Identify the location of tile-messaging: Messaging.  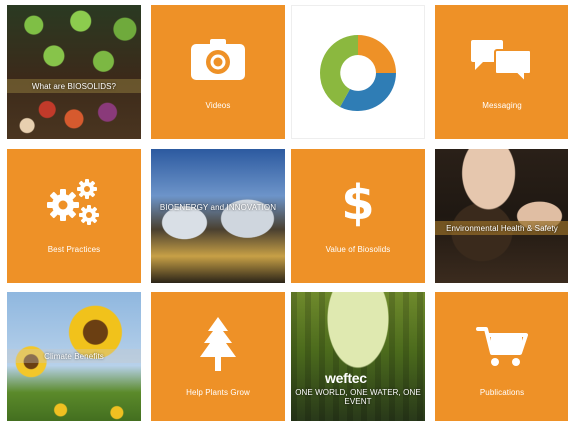
(501, 72).